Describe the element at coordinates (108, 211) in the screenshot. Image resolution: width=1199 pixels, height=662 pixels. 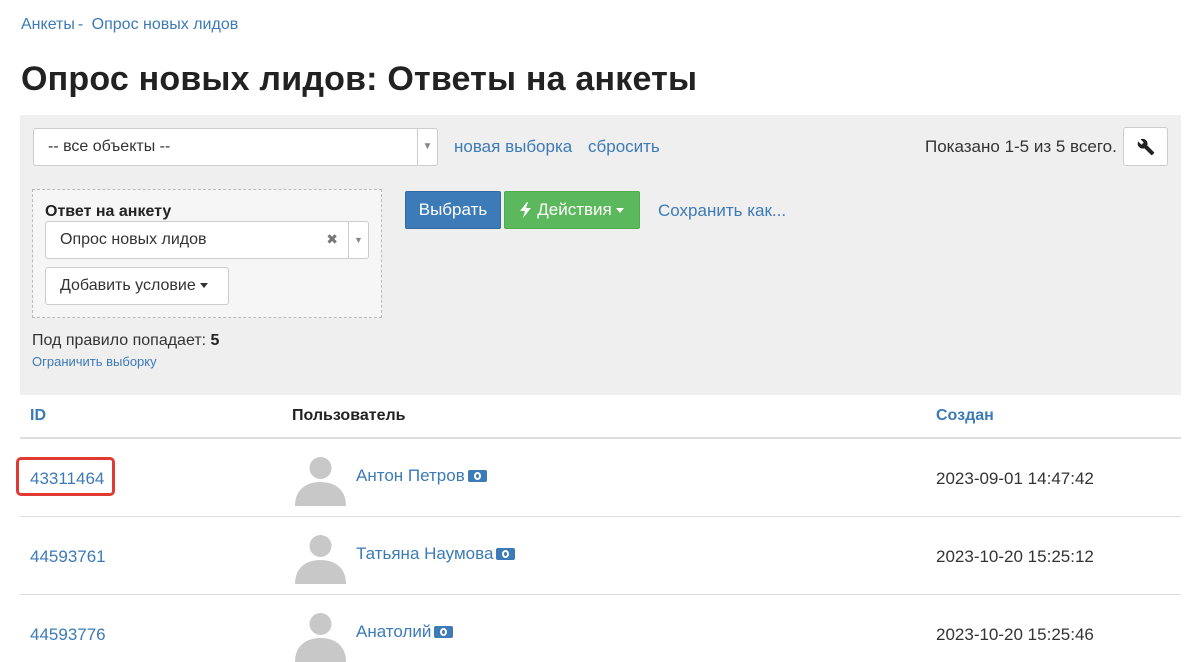
I see `condition-title: Ответ на анкету` at that location.